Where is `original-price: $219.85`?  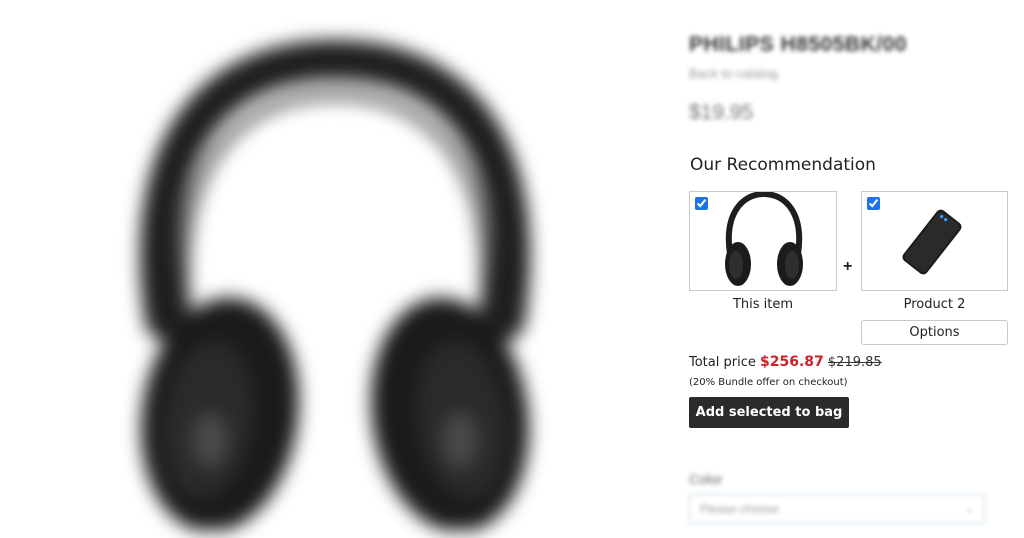 original-price: $219.85 is located at coordinates (854, 362).